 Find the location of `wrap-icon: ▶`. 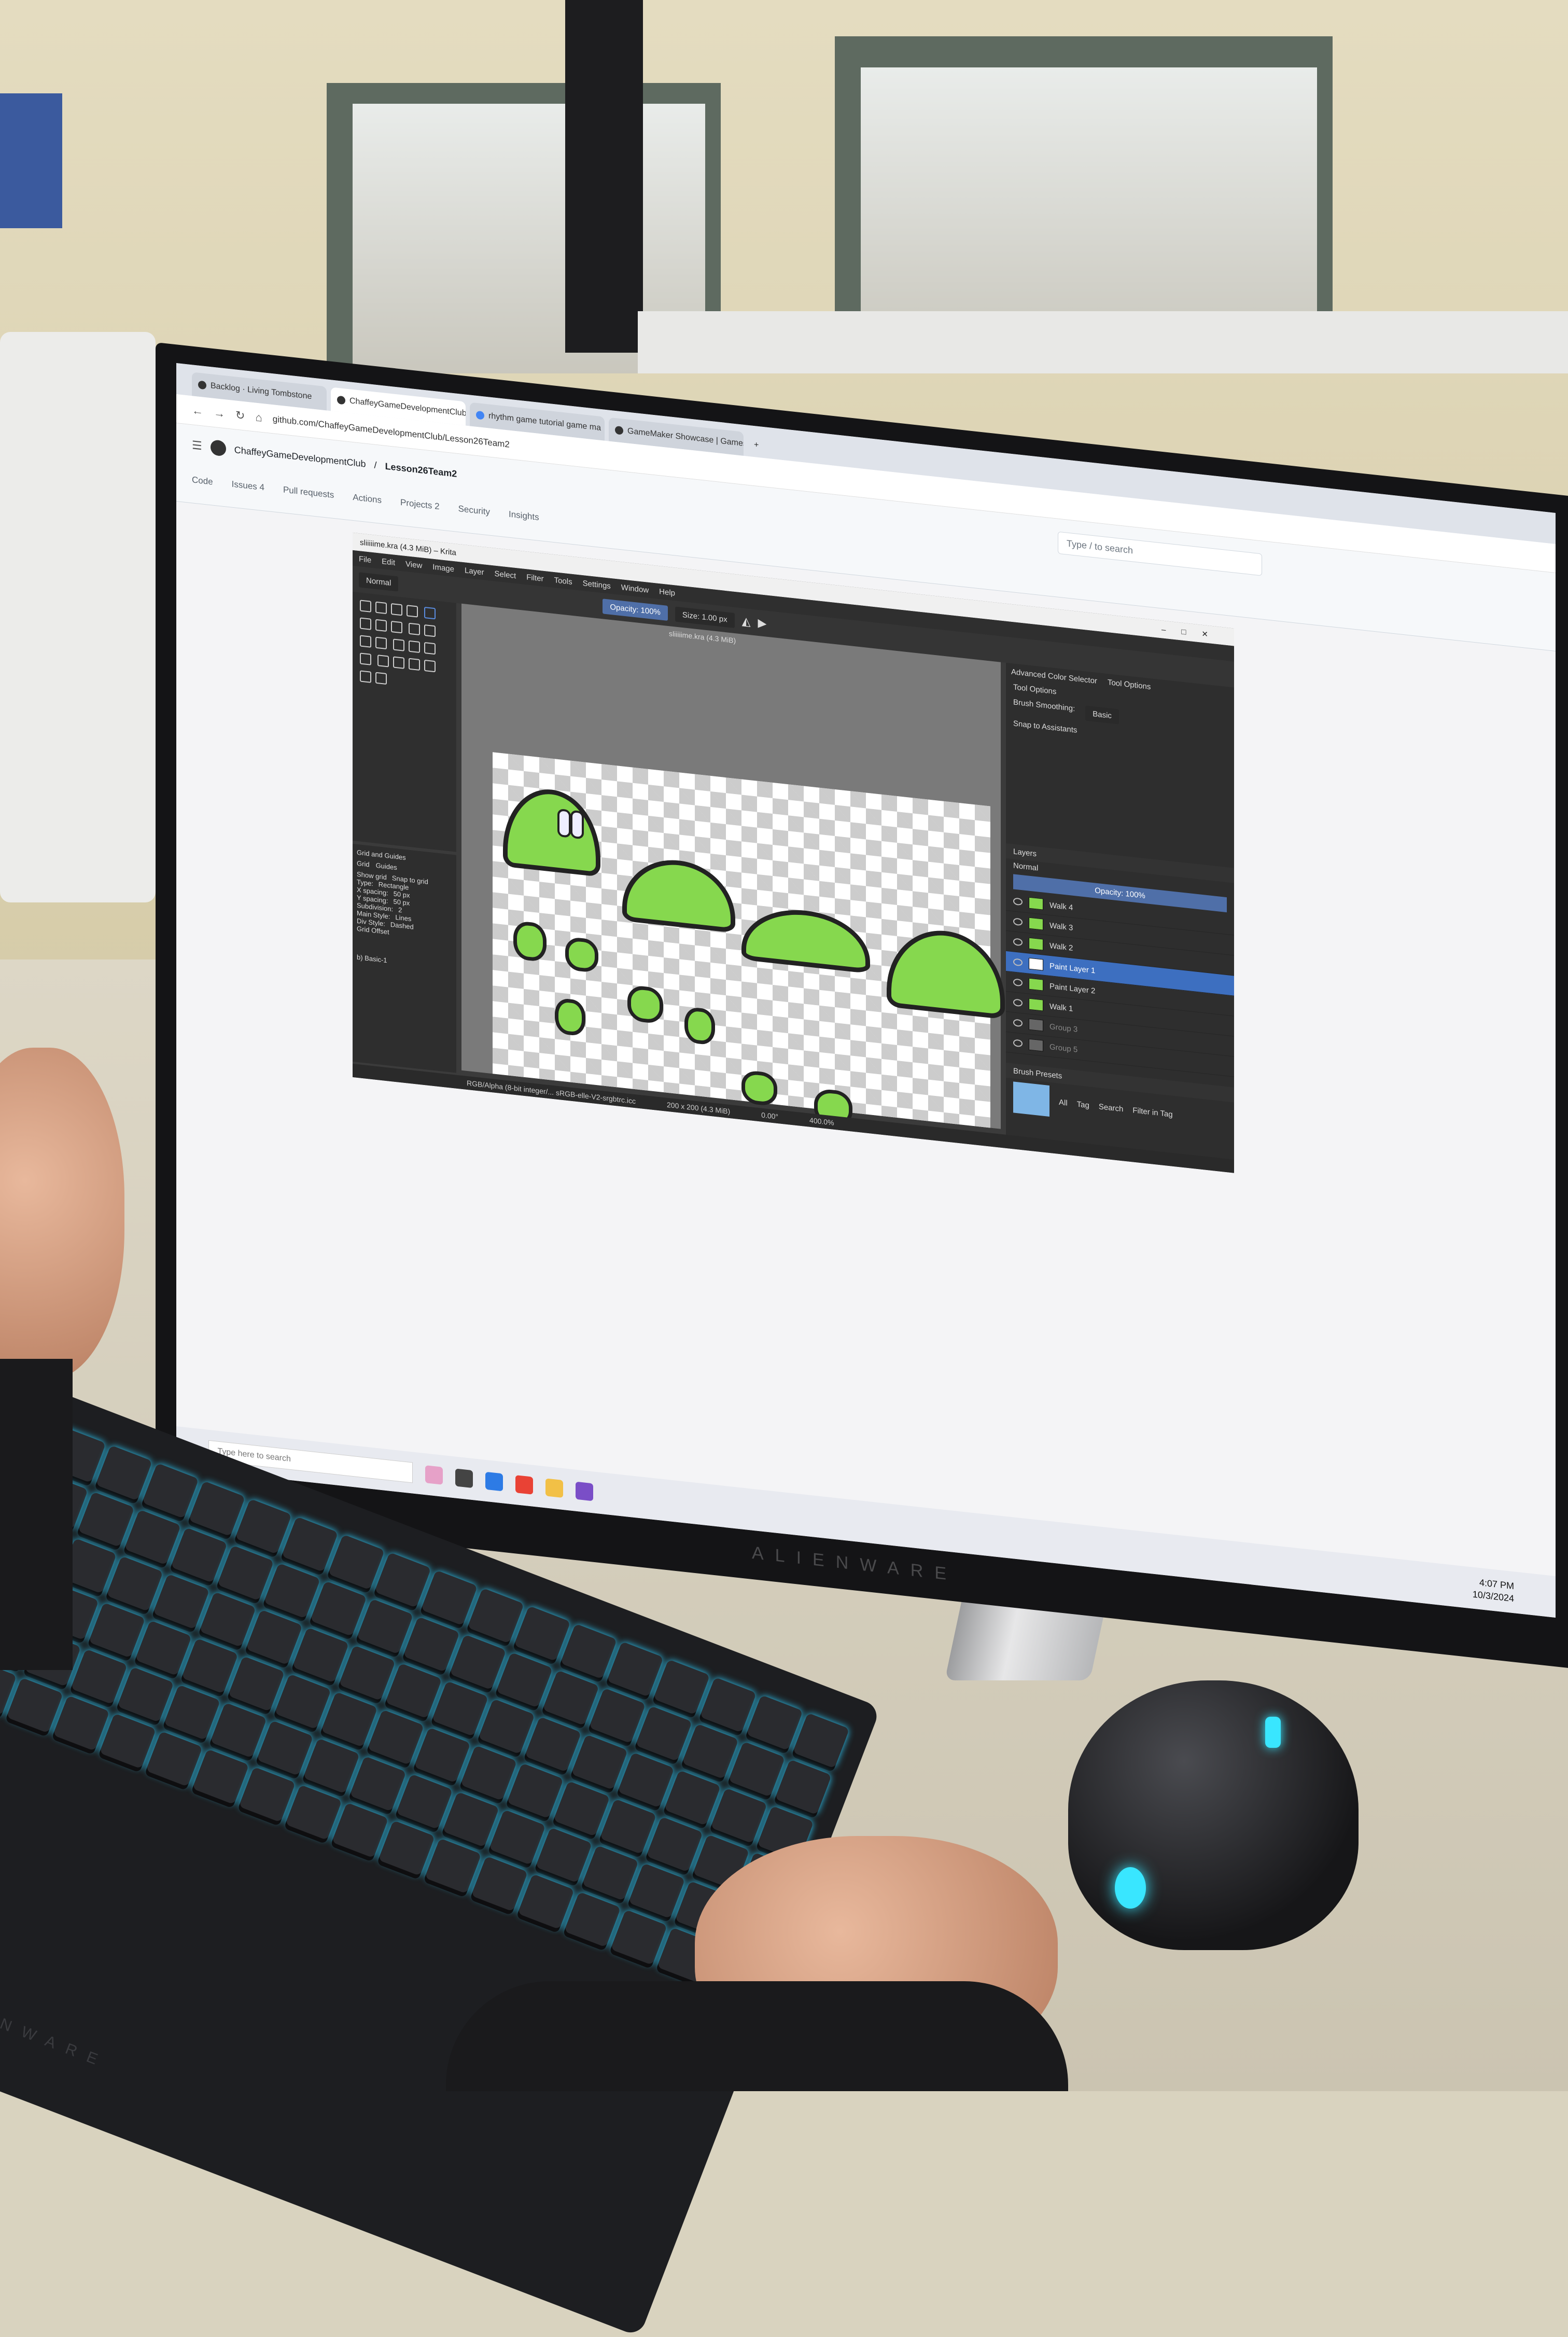

wrap-icon: ▶ is located at coordinates (762, 623).